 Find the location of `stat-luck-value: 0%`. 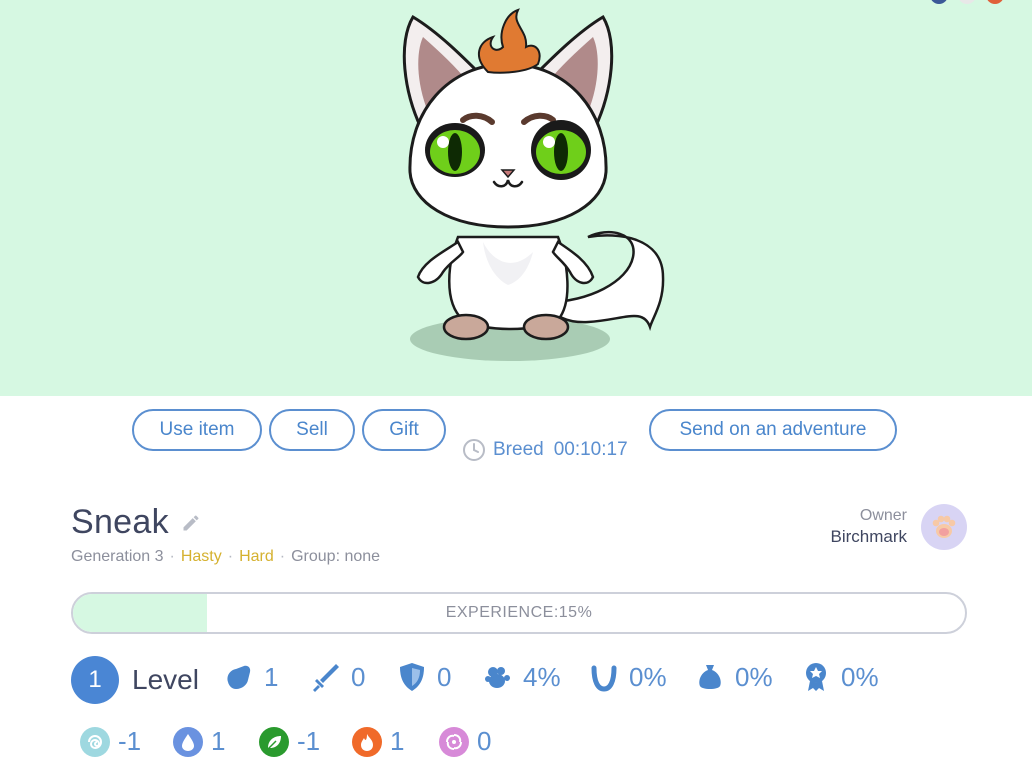

stat-luck-value: 0% is located at coordinates (648, 676).